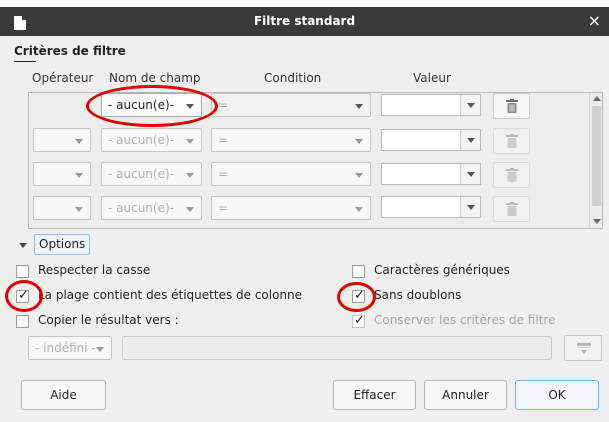 The width and height of the screenshot is (609, 422). What do you see at coordinates (25, 61) in the screenshot?
I see `section-title-underline` at bounding box center [25, 61].